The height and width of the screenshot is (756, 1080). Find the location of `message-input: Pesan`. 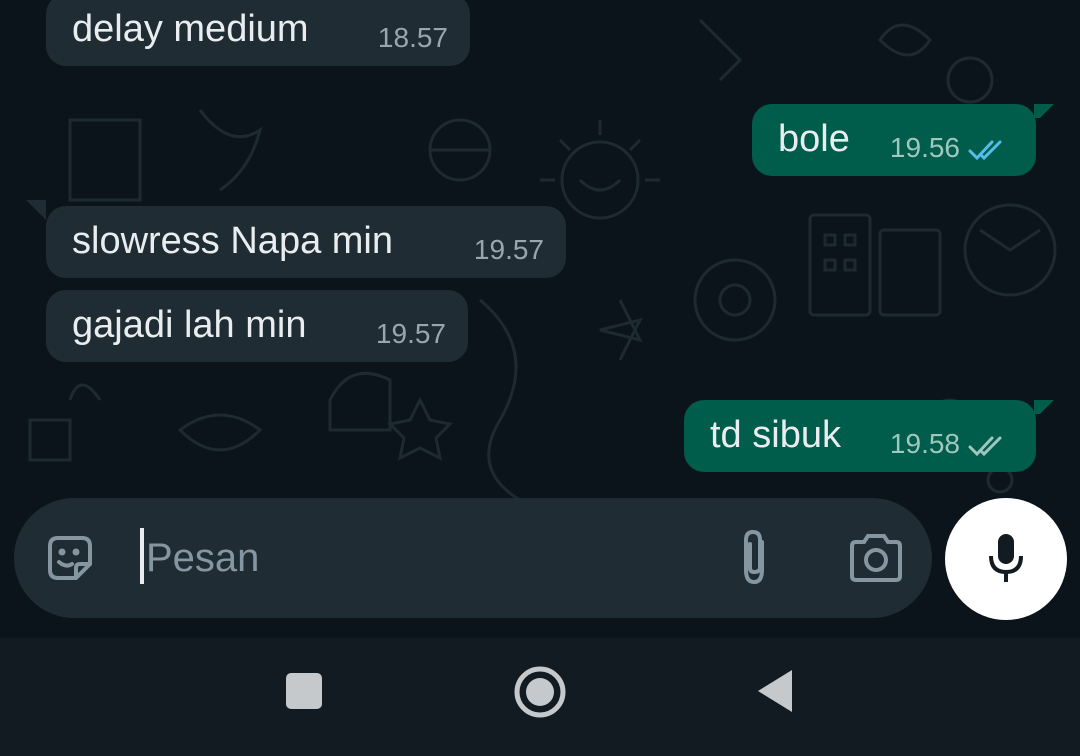

message-input: Pesan is located at coordinates (202, 558).